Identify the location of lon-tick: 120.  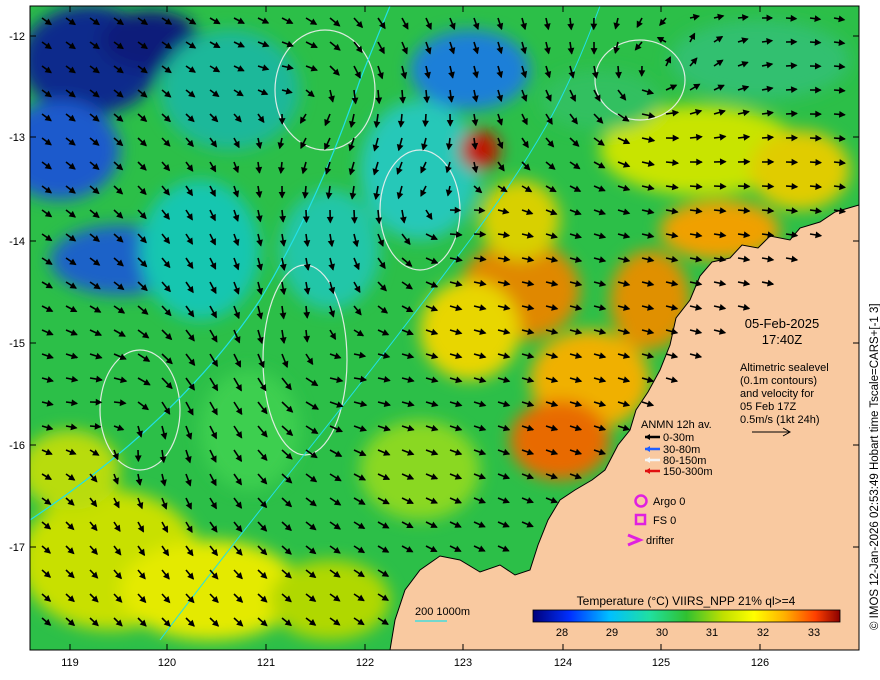
(167, 663).